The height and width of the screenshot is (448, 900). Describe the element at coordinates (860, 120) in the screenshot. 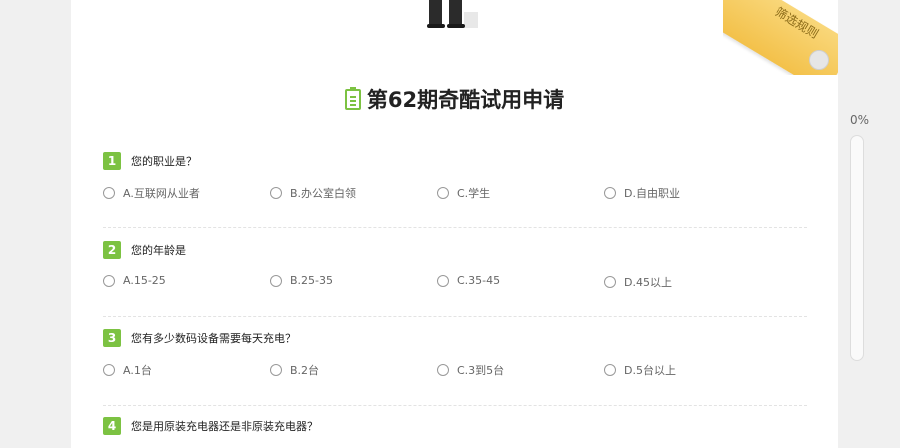

I see `progress-percent: 0%` at that location.